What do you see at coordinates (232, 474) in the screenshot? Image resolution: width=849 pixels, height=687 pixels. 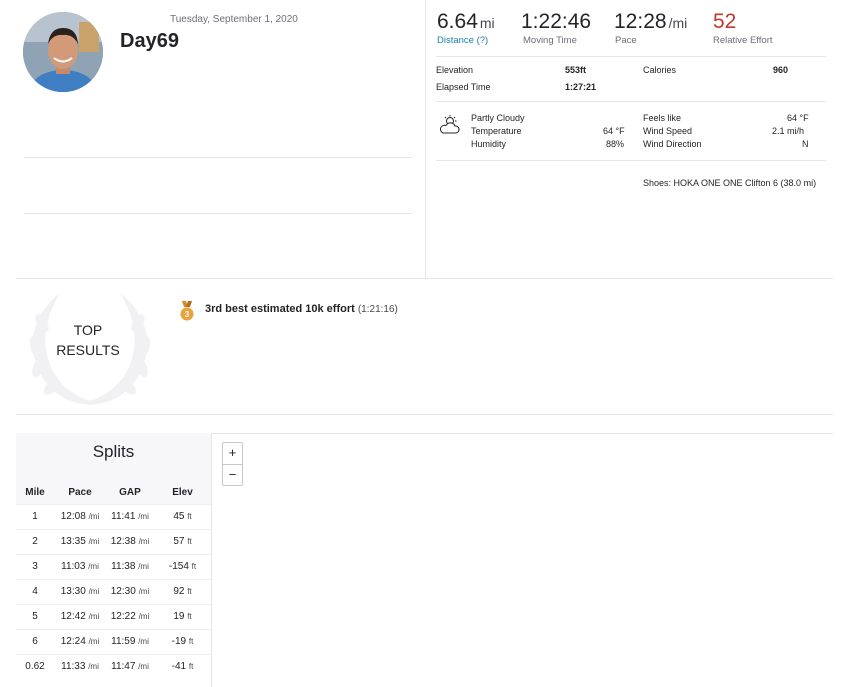 I see `zoom-out-button: −` at bounding box center [232, 474].